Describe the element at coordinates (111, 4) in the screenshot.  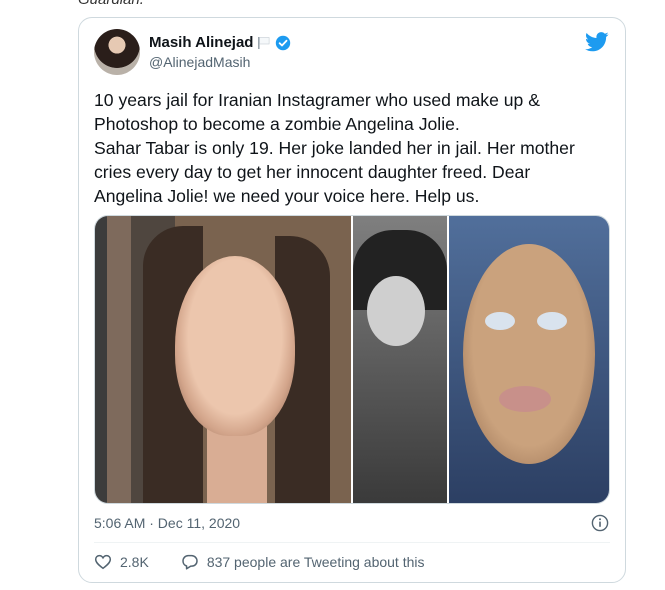
I see `previous-text-snippet: Guardian.` at that location.